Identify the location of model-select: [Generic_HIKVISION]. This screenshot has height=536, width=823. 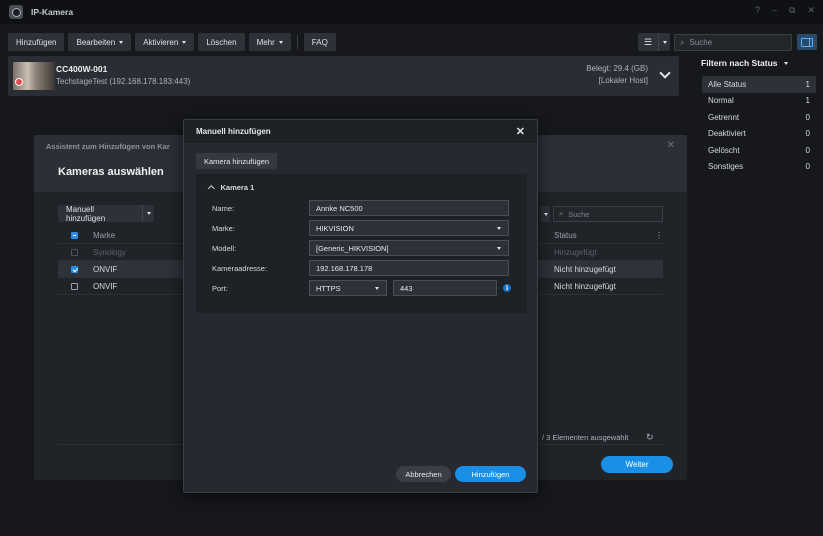
(409, 248).